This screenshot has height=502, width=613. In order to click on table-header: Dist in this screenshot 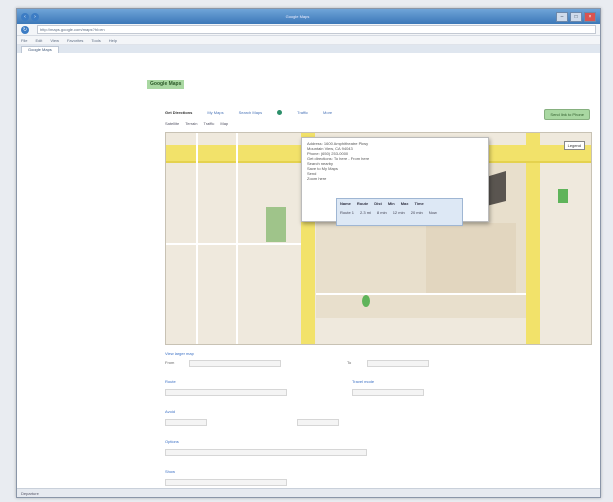, I will do `click(378, 203)`.